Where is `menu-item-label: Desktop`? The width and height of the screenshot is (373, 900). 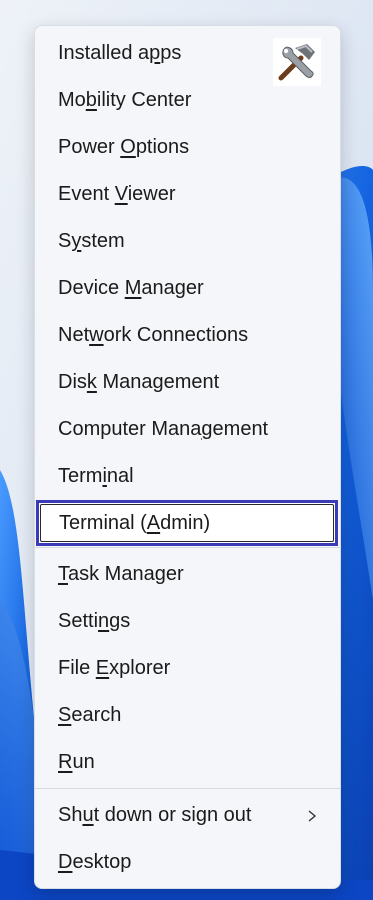 menu-item-label: Desktop is located at coordinates (95, 862).